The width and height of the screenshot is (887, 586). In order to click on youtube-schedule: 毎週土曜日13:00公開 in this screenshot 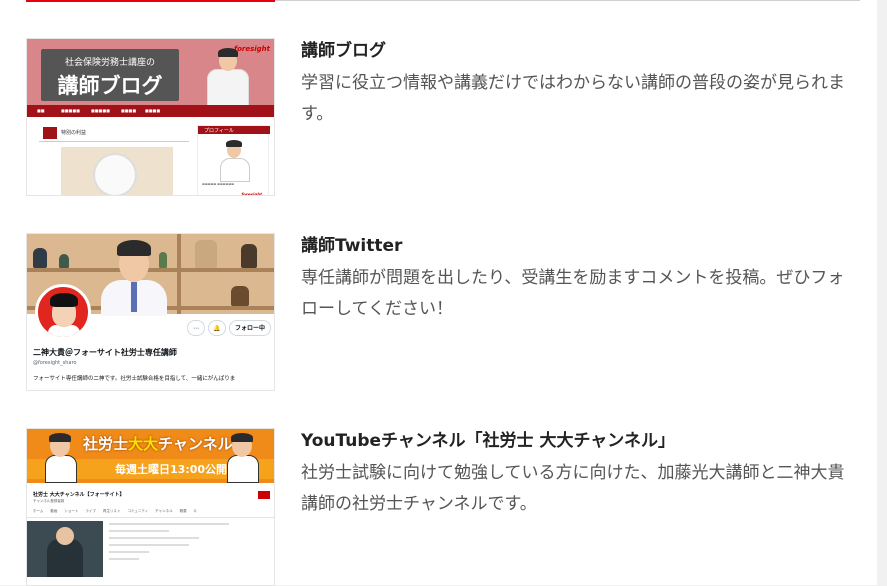, I will do `click(171, 469)`.